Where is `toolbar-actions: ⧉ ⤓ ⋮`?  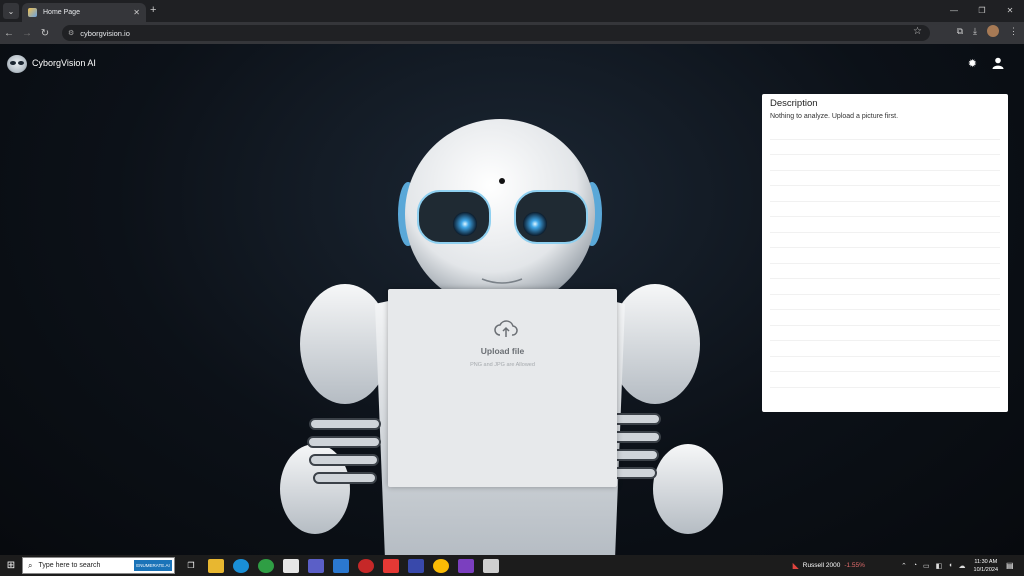
toolbar-actions: ⧉ ⤓ ⋮ is located at coordinates (987, 31).